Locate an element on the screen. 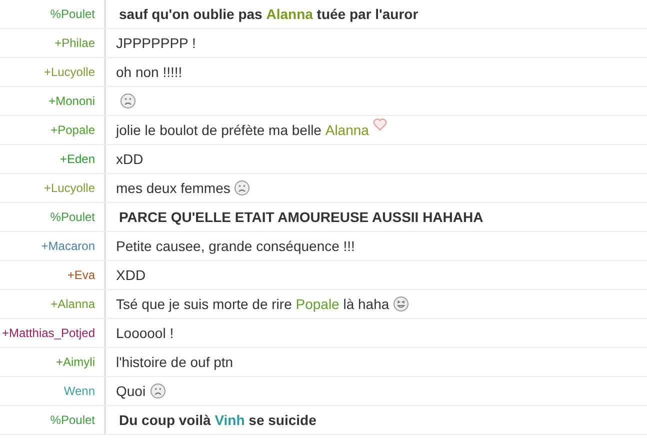 This screenshot has width=647, height=441. message-text: oh non !!!!! is located at coordinates (148, 72).